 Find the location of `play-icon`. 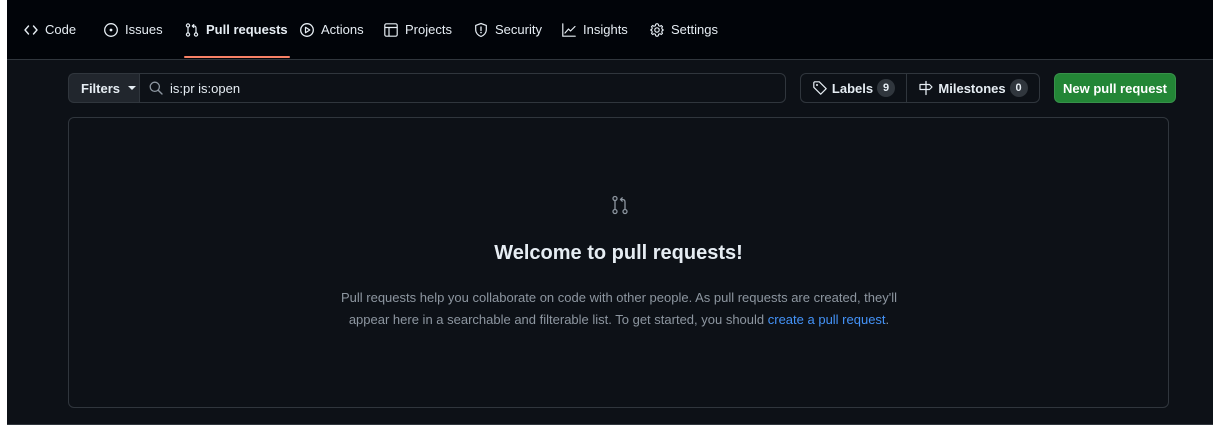

play-icon is located at coordinates (307, 30).